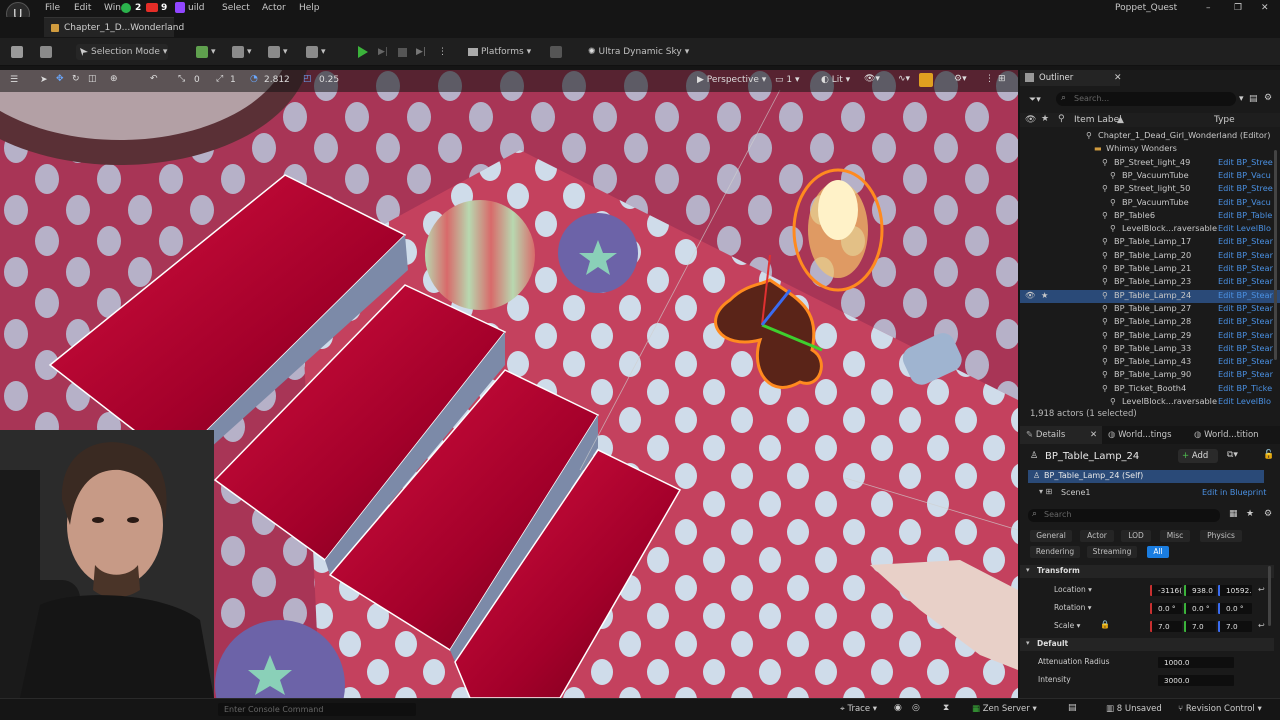 This screenshot has width=1280, height=720. I want to click on lock-scale-icon: 🔒, so click(1105, 624).